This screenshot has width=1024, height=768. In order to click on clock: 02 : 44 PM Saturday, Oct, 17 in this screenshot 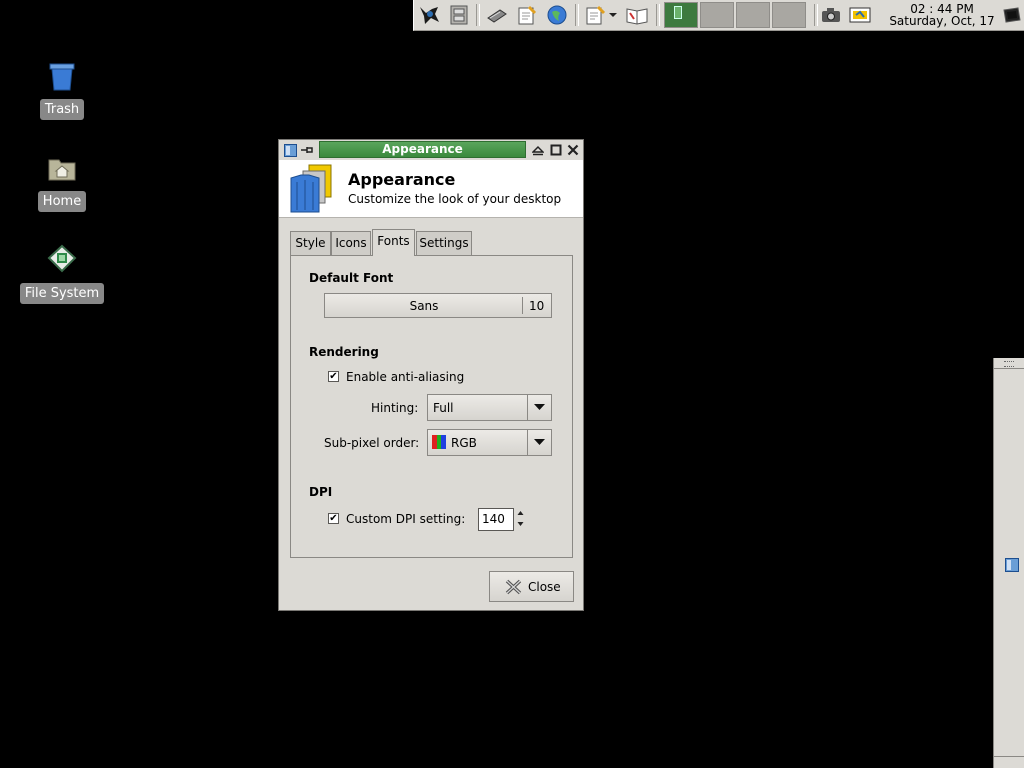, I will do `click(942, 15)`.